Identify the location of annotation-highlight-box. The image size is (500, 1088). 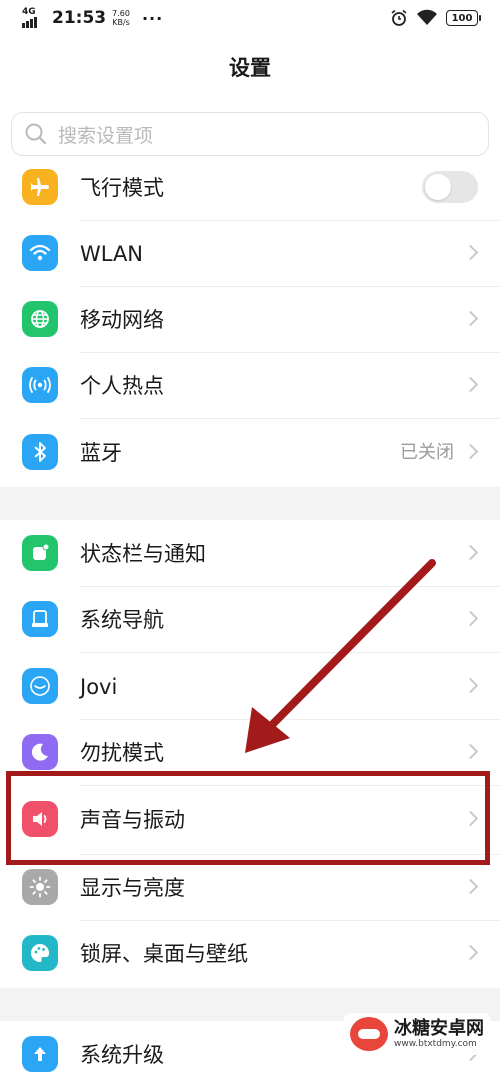
(248, 818).